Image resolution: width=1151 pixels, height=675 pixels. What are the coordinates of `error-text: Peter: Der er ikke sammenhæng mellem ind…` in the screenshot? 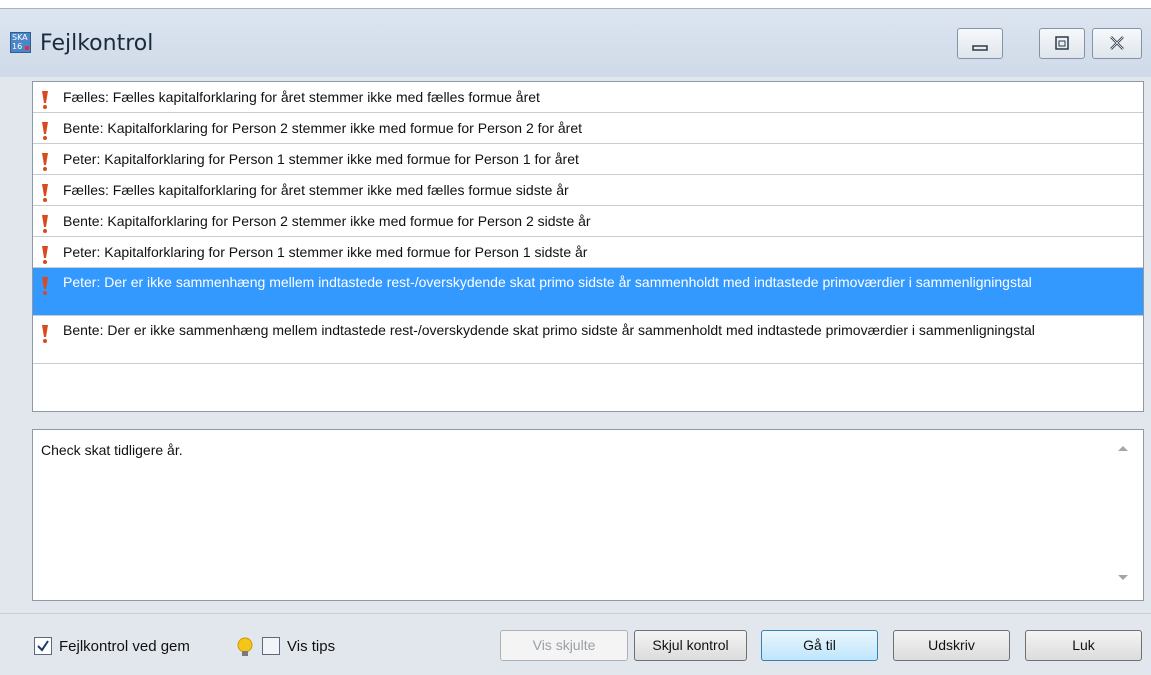 It's located at (547, 282).